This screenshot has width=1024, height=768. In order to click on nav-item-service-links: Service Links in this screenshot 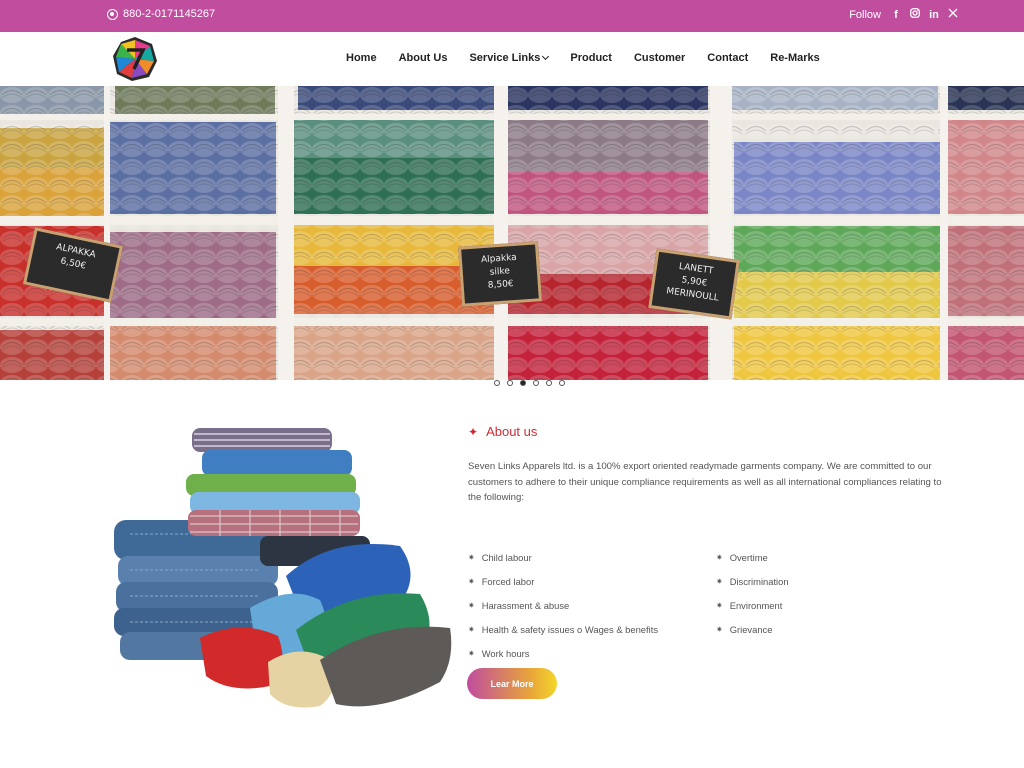, I will do `click(509, 58)`.